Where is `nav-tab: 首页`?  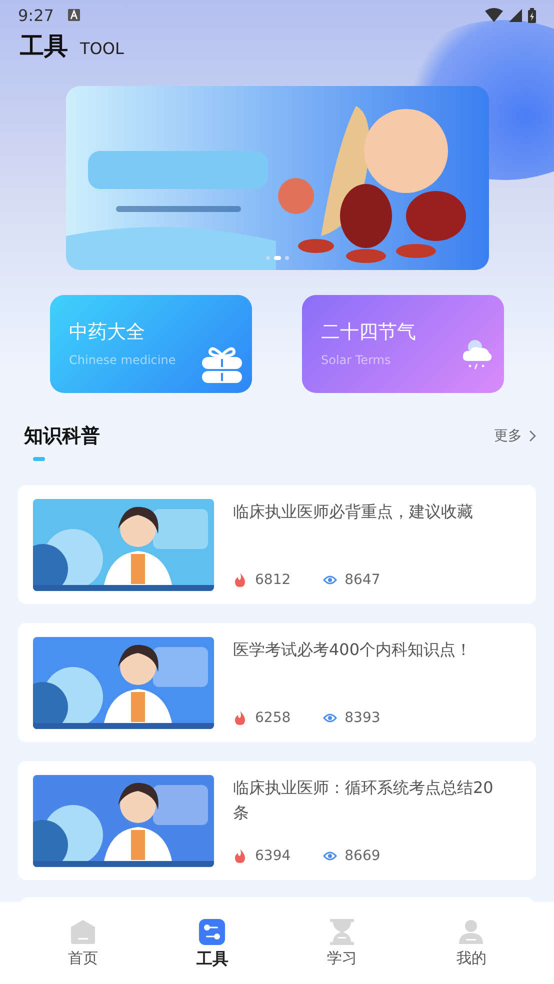
nav-tab: 首页 is located at coordinates (83, 940).